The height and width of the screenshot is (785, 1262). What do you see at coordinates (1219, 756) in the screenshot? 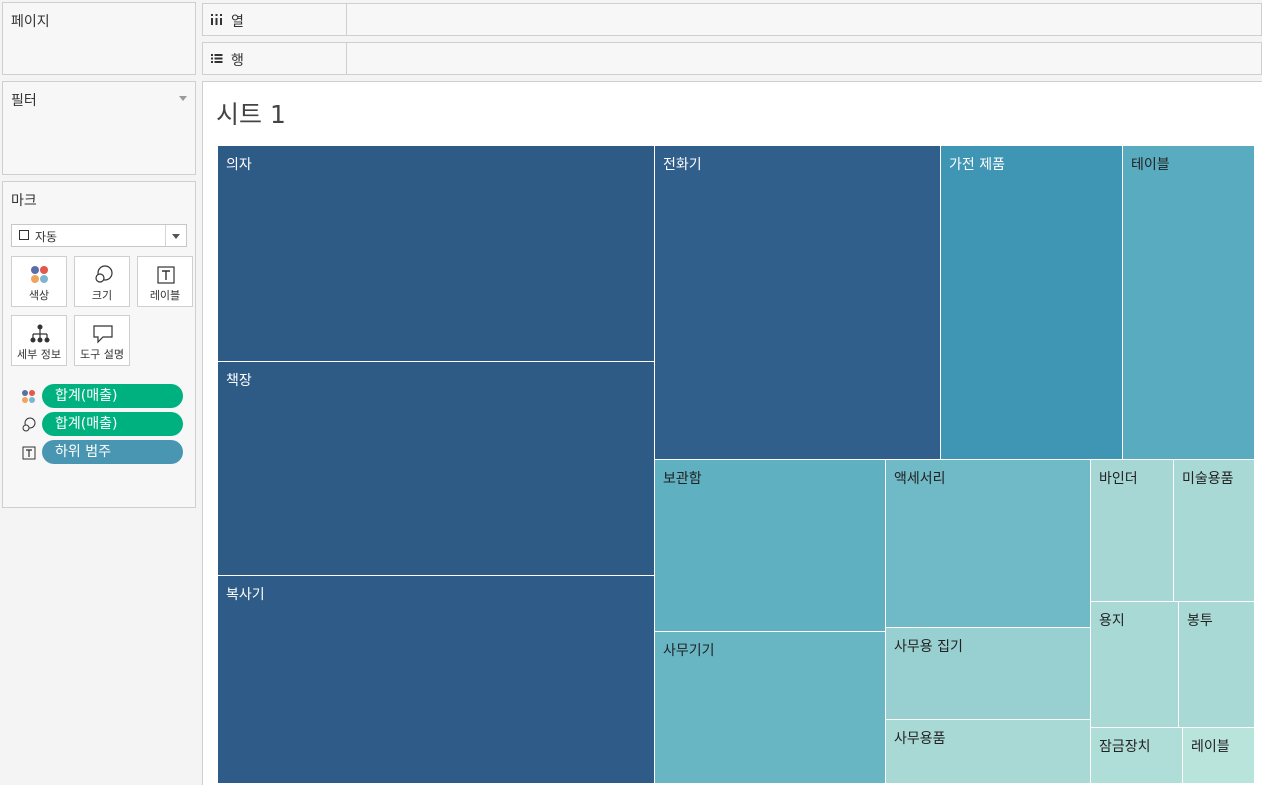
I see `treemap-tile: 레이블` at bounding box center [1219, 756].